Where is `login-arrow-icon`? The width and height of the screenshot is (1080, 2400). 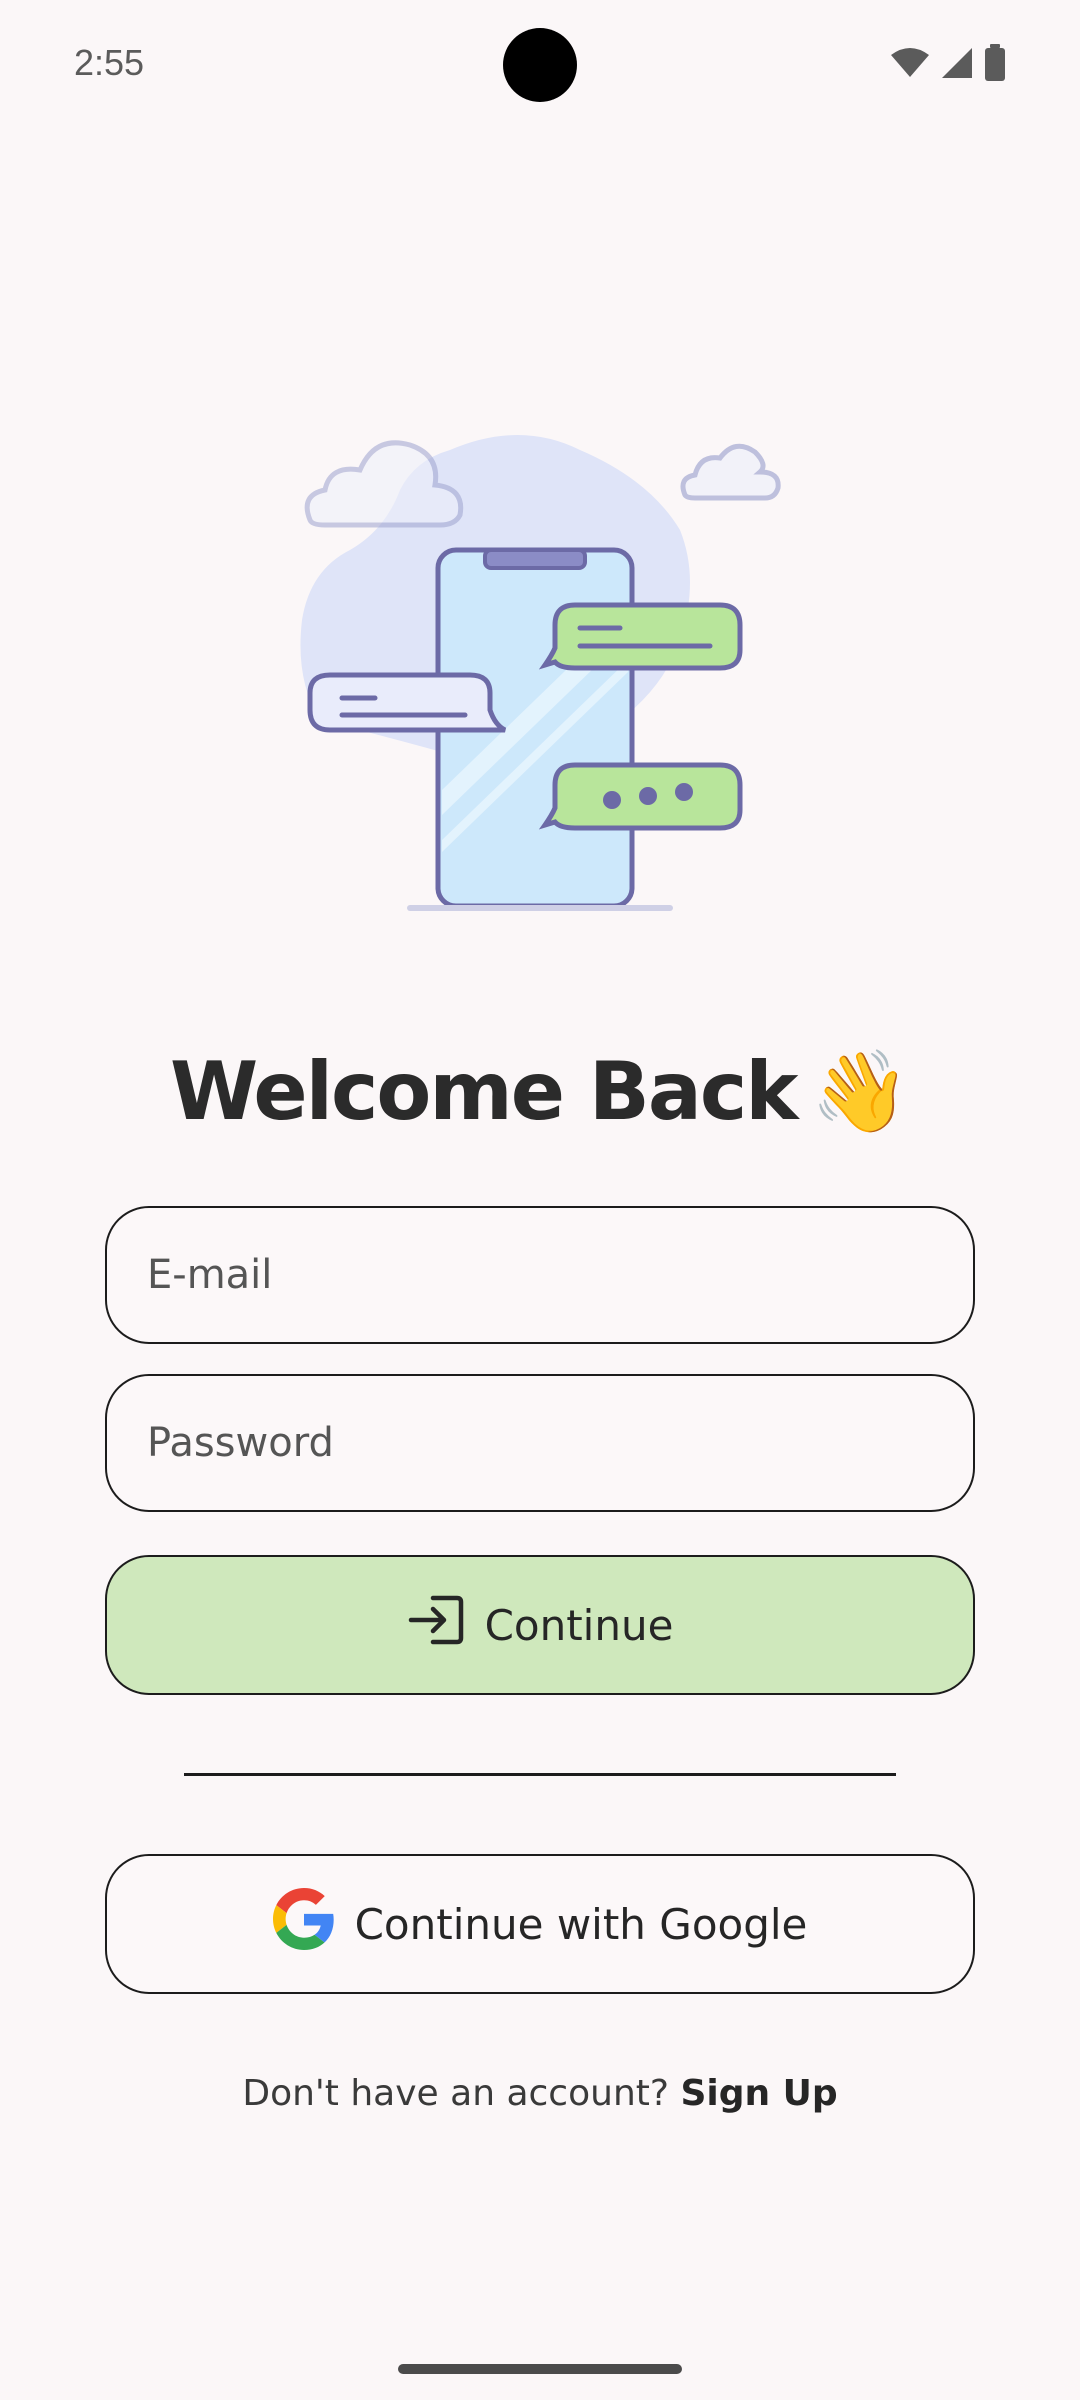 login-arrow-icon is located at coordinates (436, 1625).